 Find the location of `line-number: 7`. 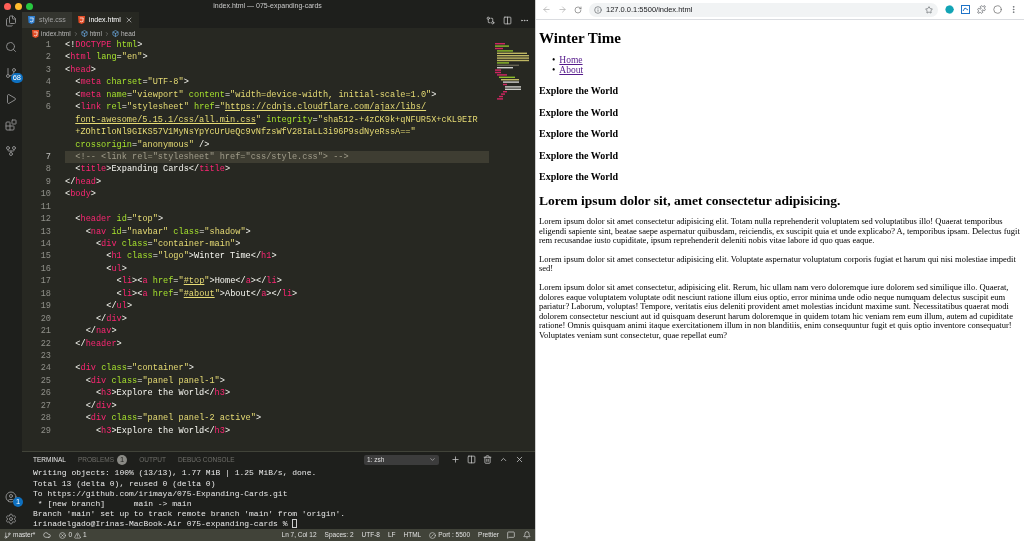

line-number: 7 is located at coordinates (48, 156).